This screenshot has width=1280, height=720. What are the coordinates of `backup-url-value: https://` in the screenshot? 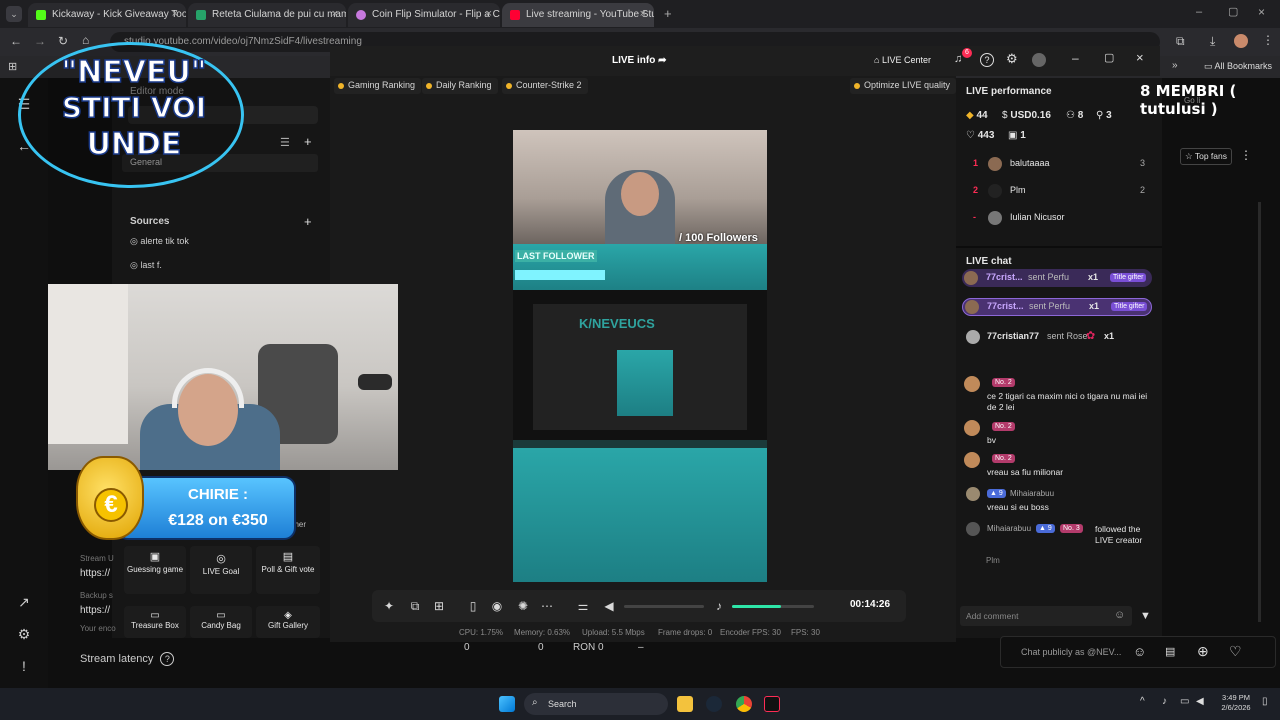 It's located at (95, 610).